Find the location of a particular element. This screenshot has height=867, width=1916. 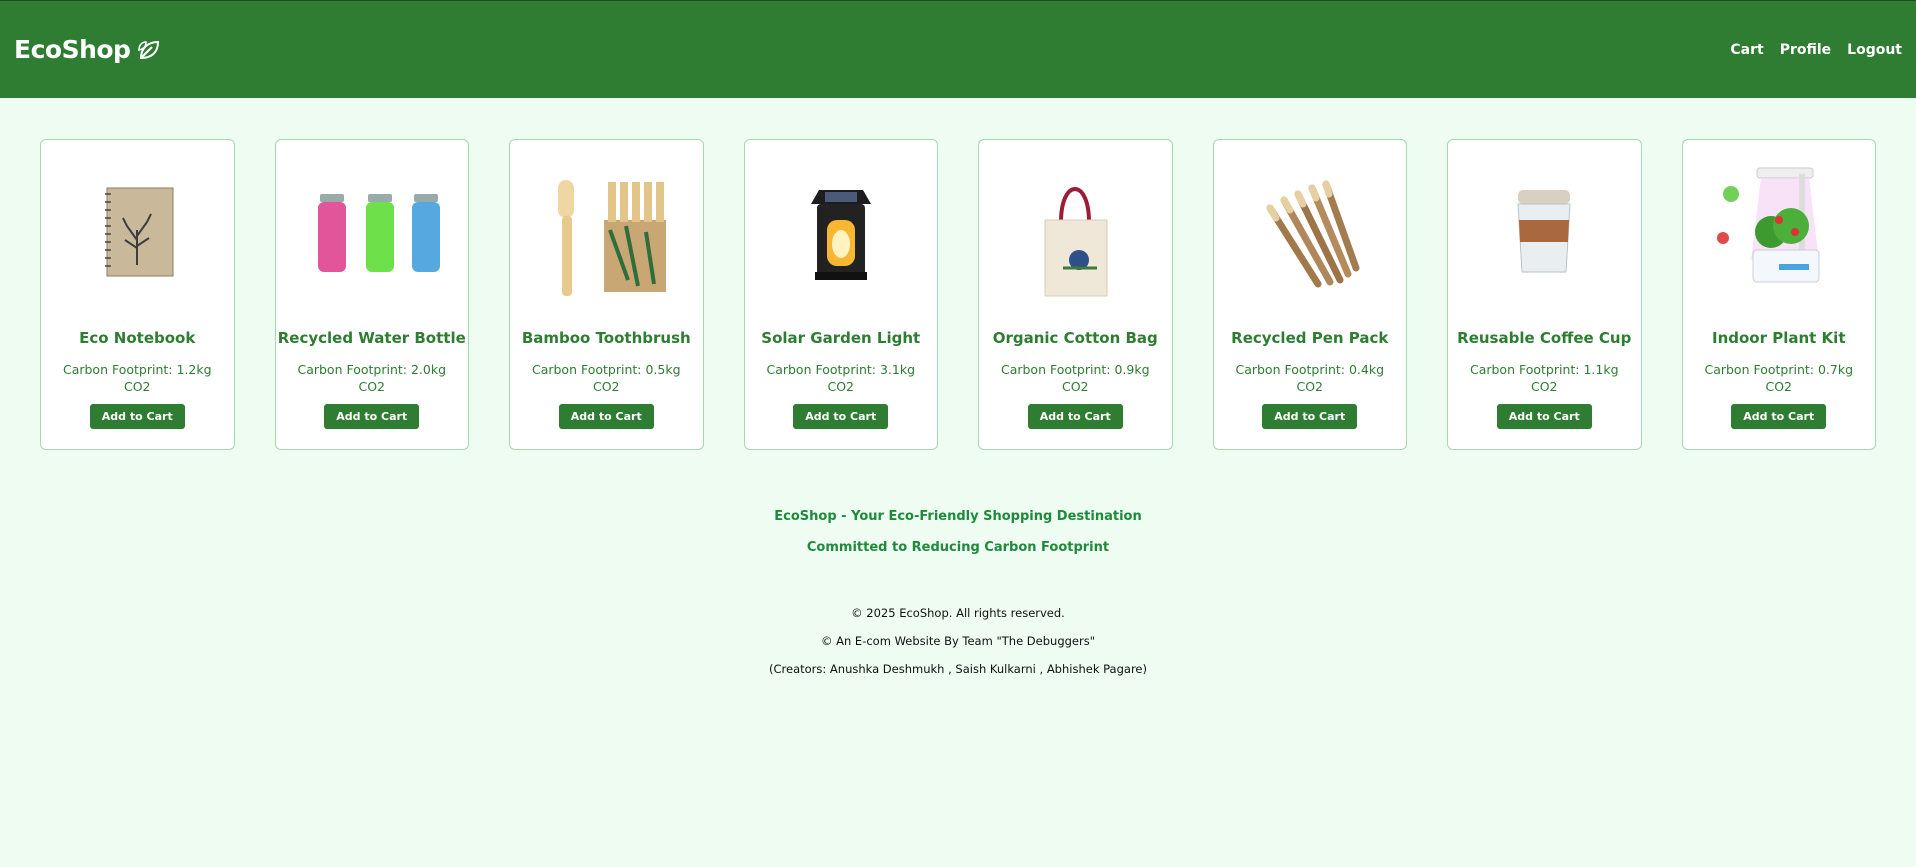

nav-cart: Cart is located at coordinates (1746, 50).